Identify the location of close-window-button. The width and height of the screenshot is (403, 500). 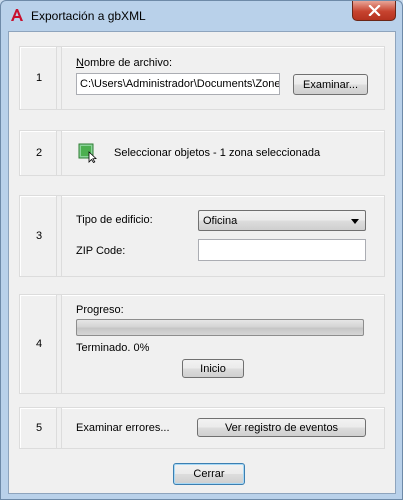
(374, 11).